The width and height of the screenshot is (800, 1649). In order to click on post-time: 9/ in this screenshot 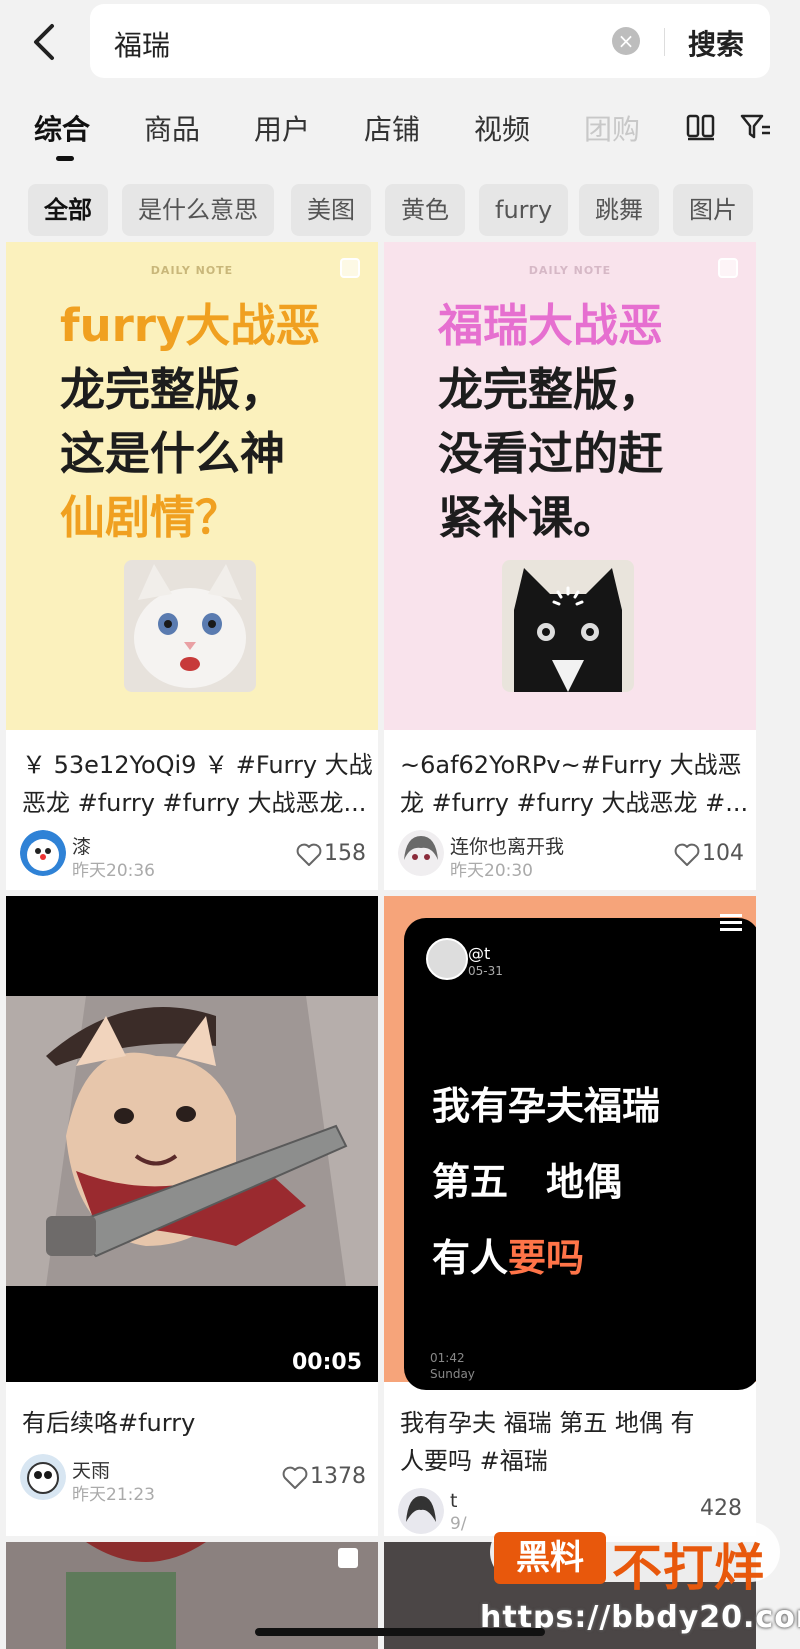, I will do `click(458, 1524)`.